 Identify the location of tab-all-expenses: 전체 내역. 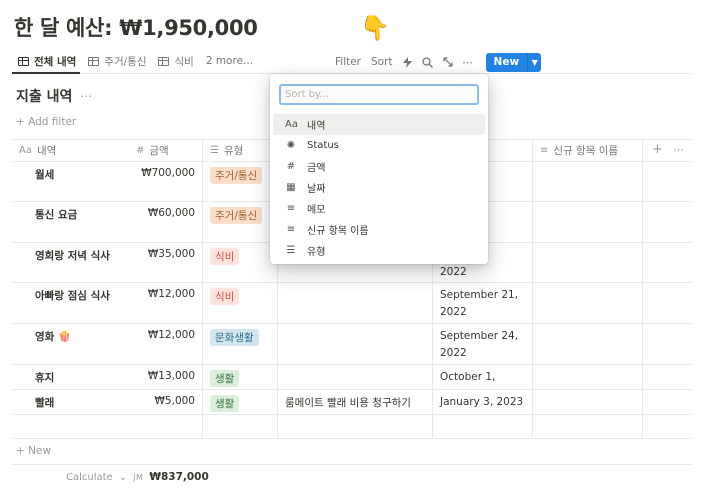
(47, 61).